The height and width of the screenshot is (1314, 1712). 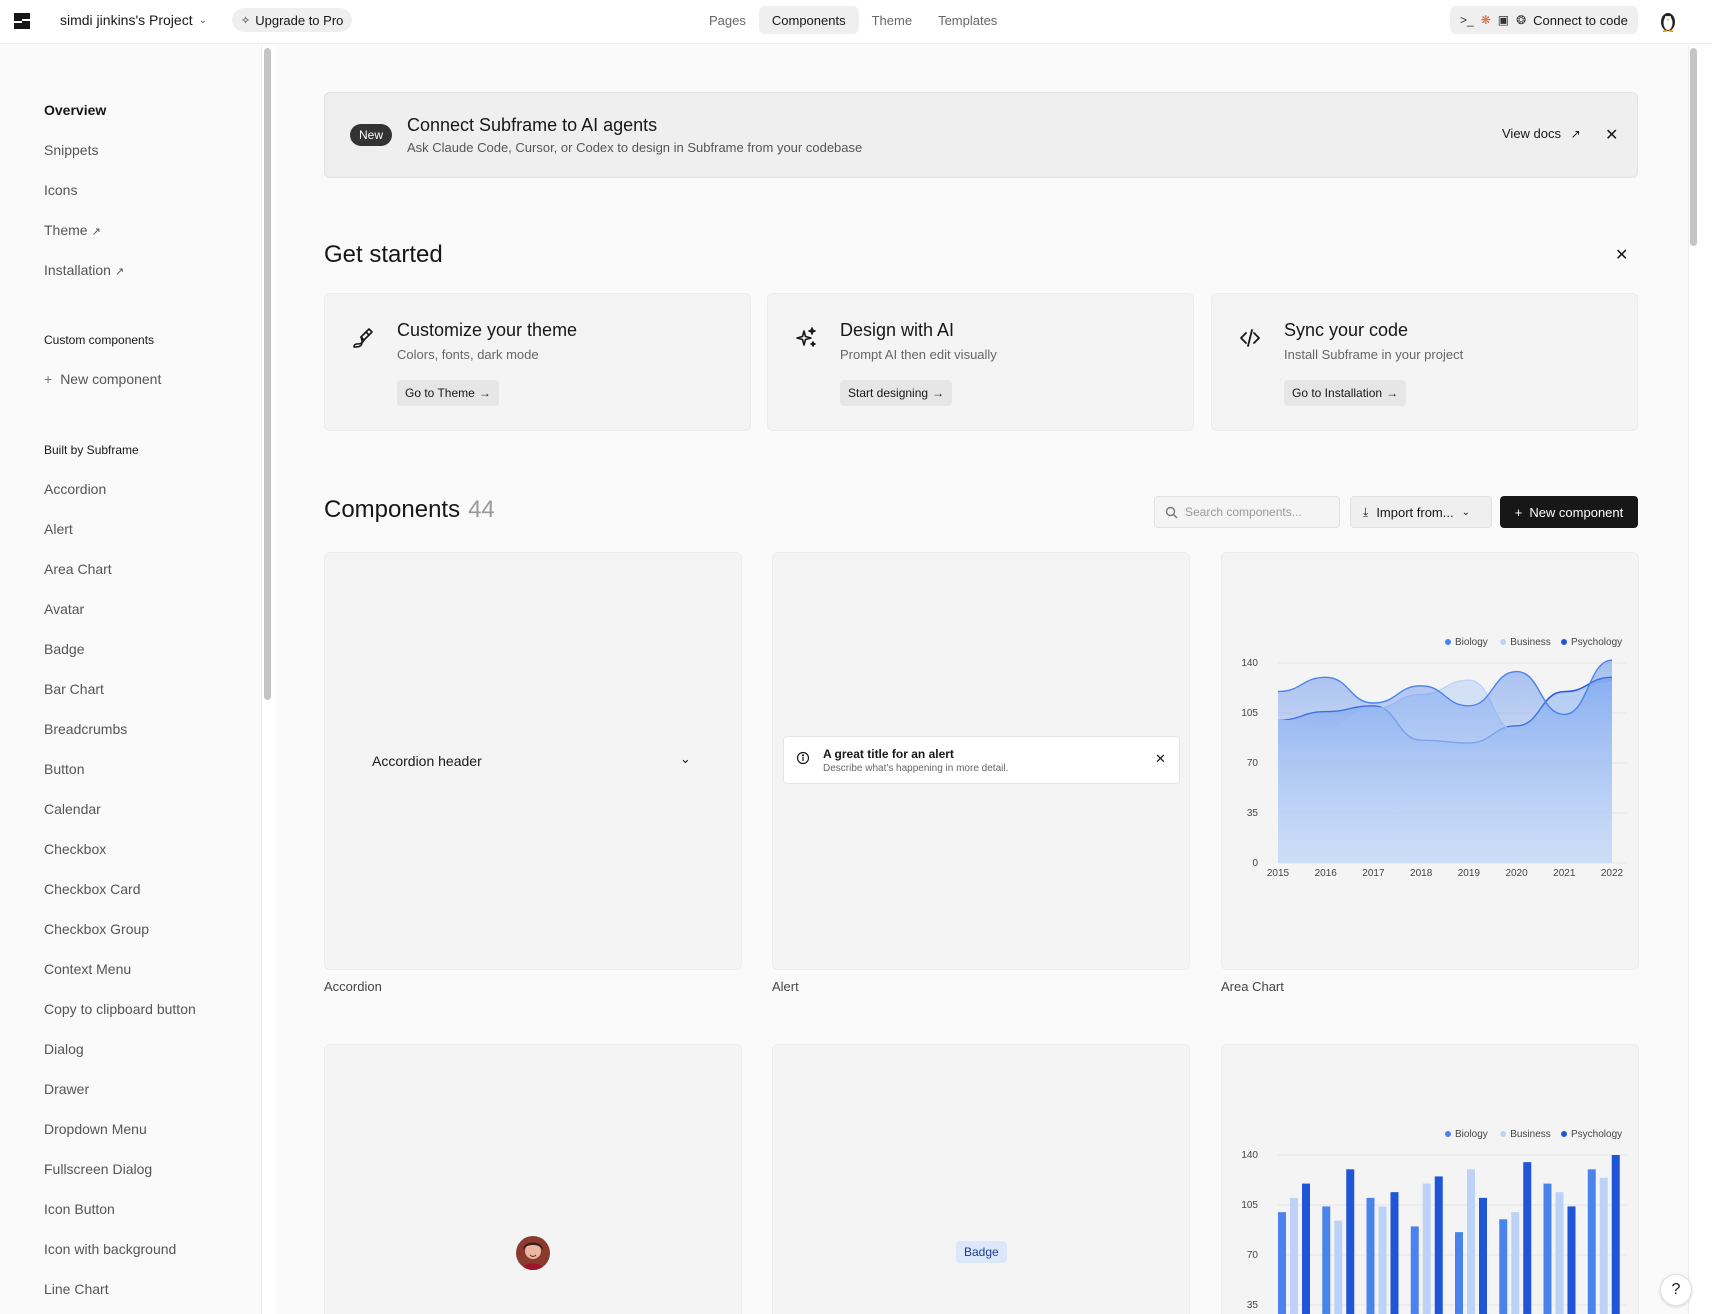 I want to click on sidebar-item-theme: Theme ↗, so click(x=72, y=230).